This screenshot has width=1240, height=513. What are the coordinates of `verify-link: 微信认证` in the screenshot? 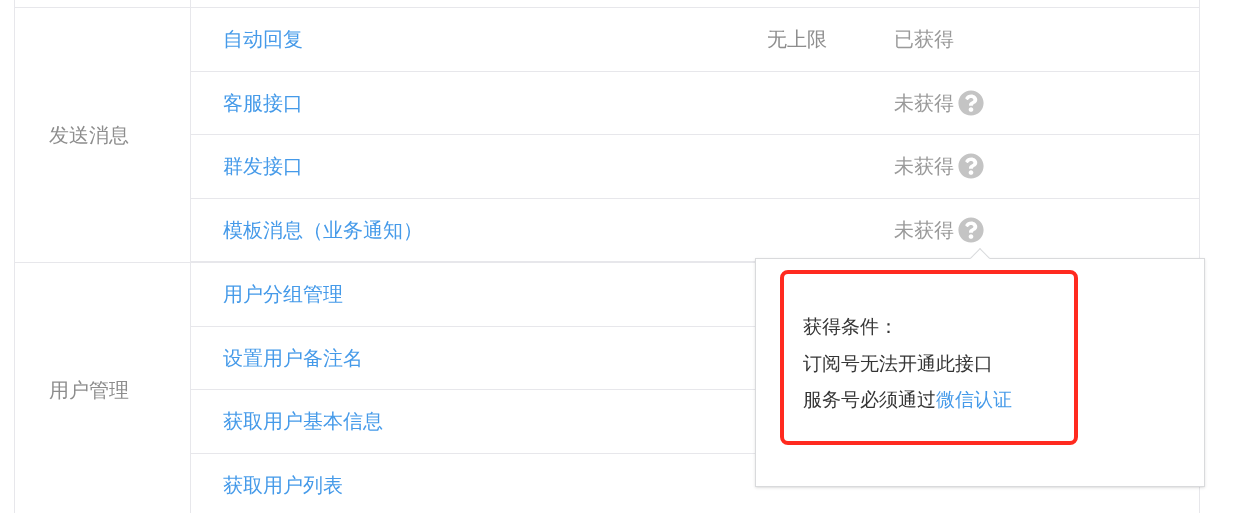 It's located at (974, 399).